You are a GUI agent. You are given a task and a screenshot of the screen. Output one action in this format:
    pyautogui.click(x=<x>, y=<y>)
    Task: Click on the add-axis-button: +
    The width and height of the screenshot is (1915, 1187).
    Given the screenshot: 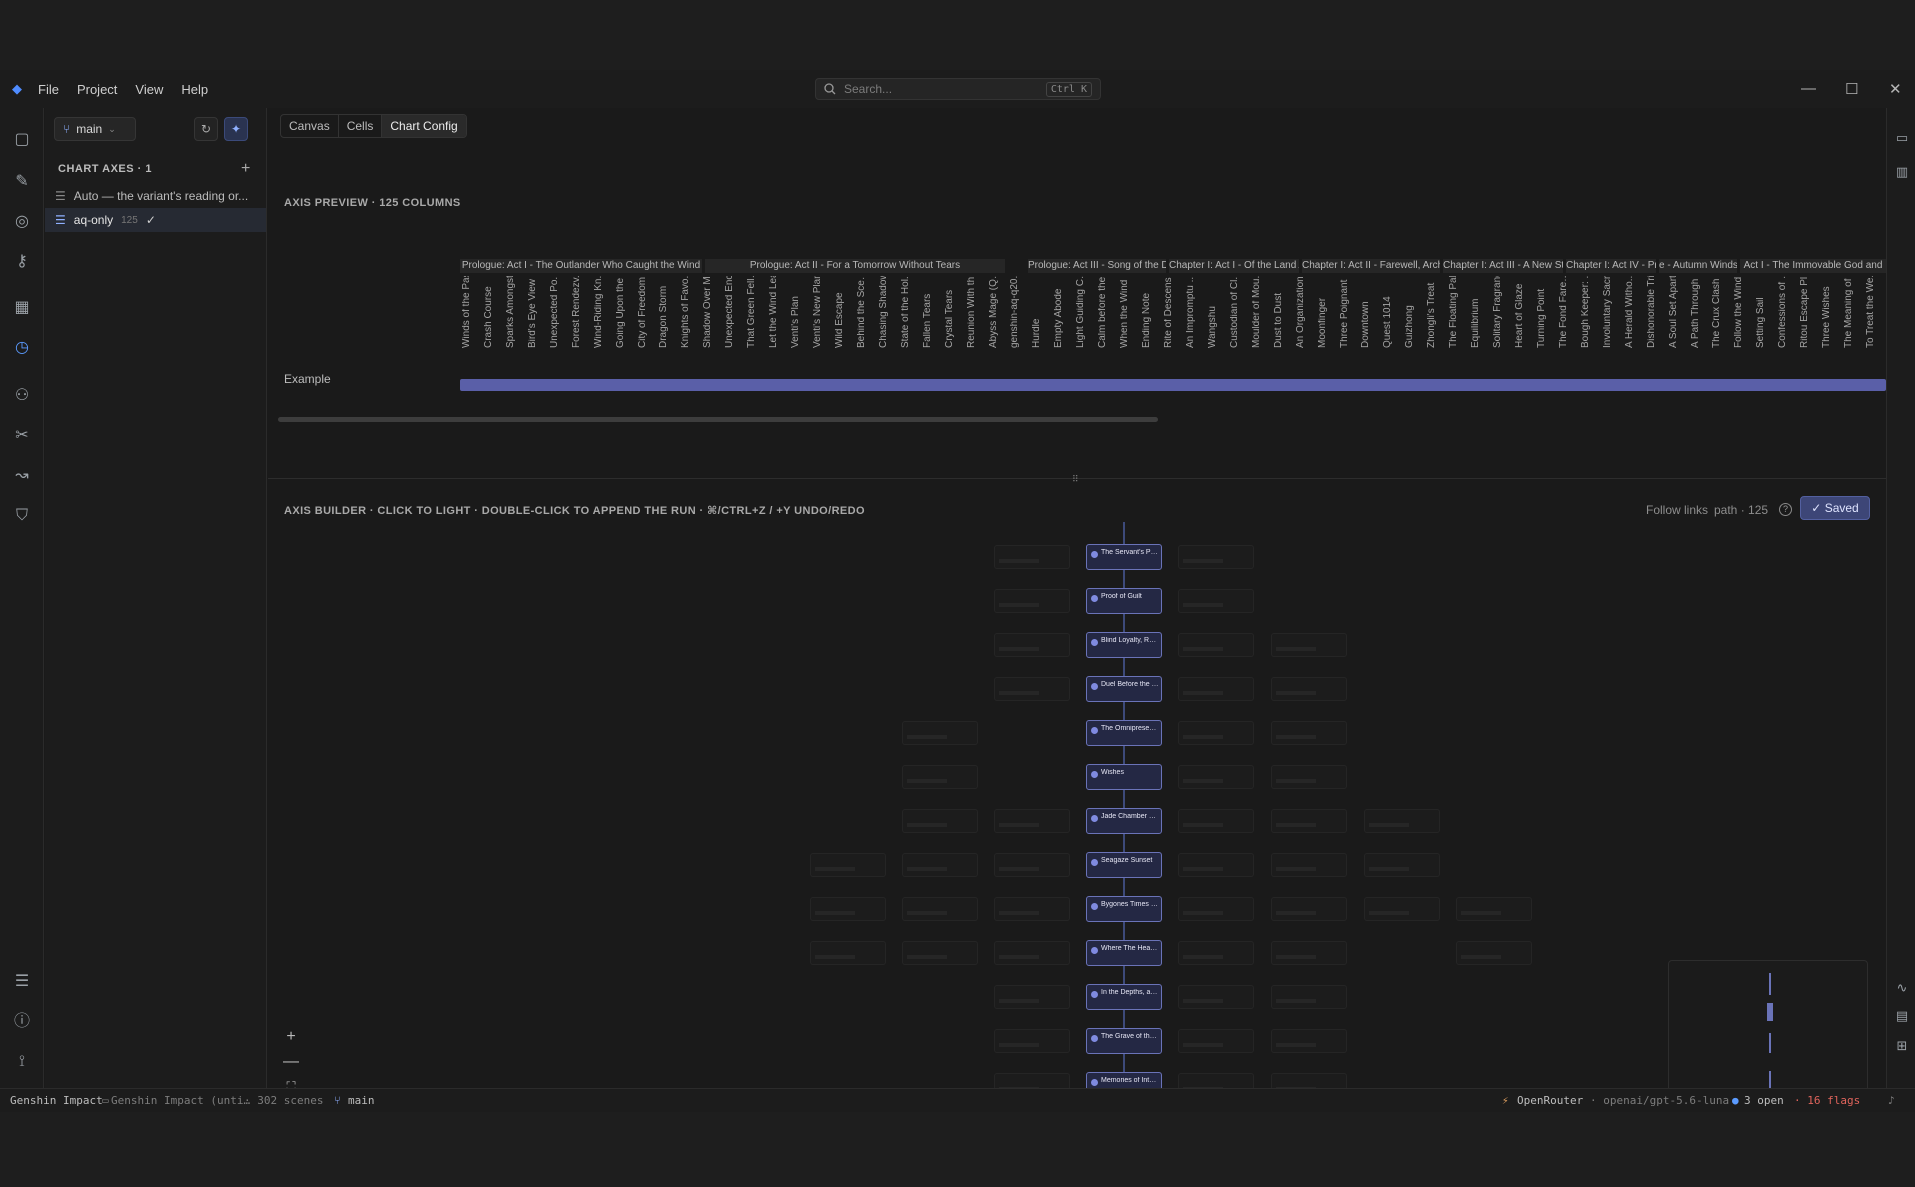 What is the action you would take?
    pyautogui.click(x=245, y=169)
    